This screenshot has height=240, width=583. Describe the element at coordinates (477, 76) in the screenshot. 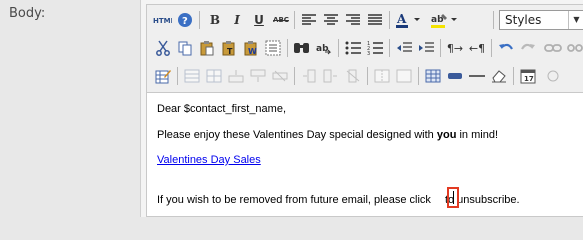

I see `horizontal-rule-icon` at that location.